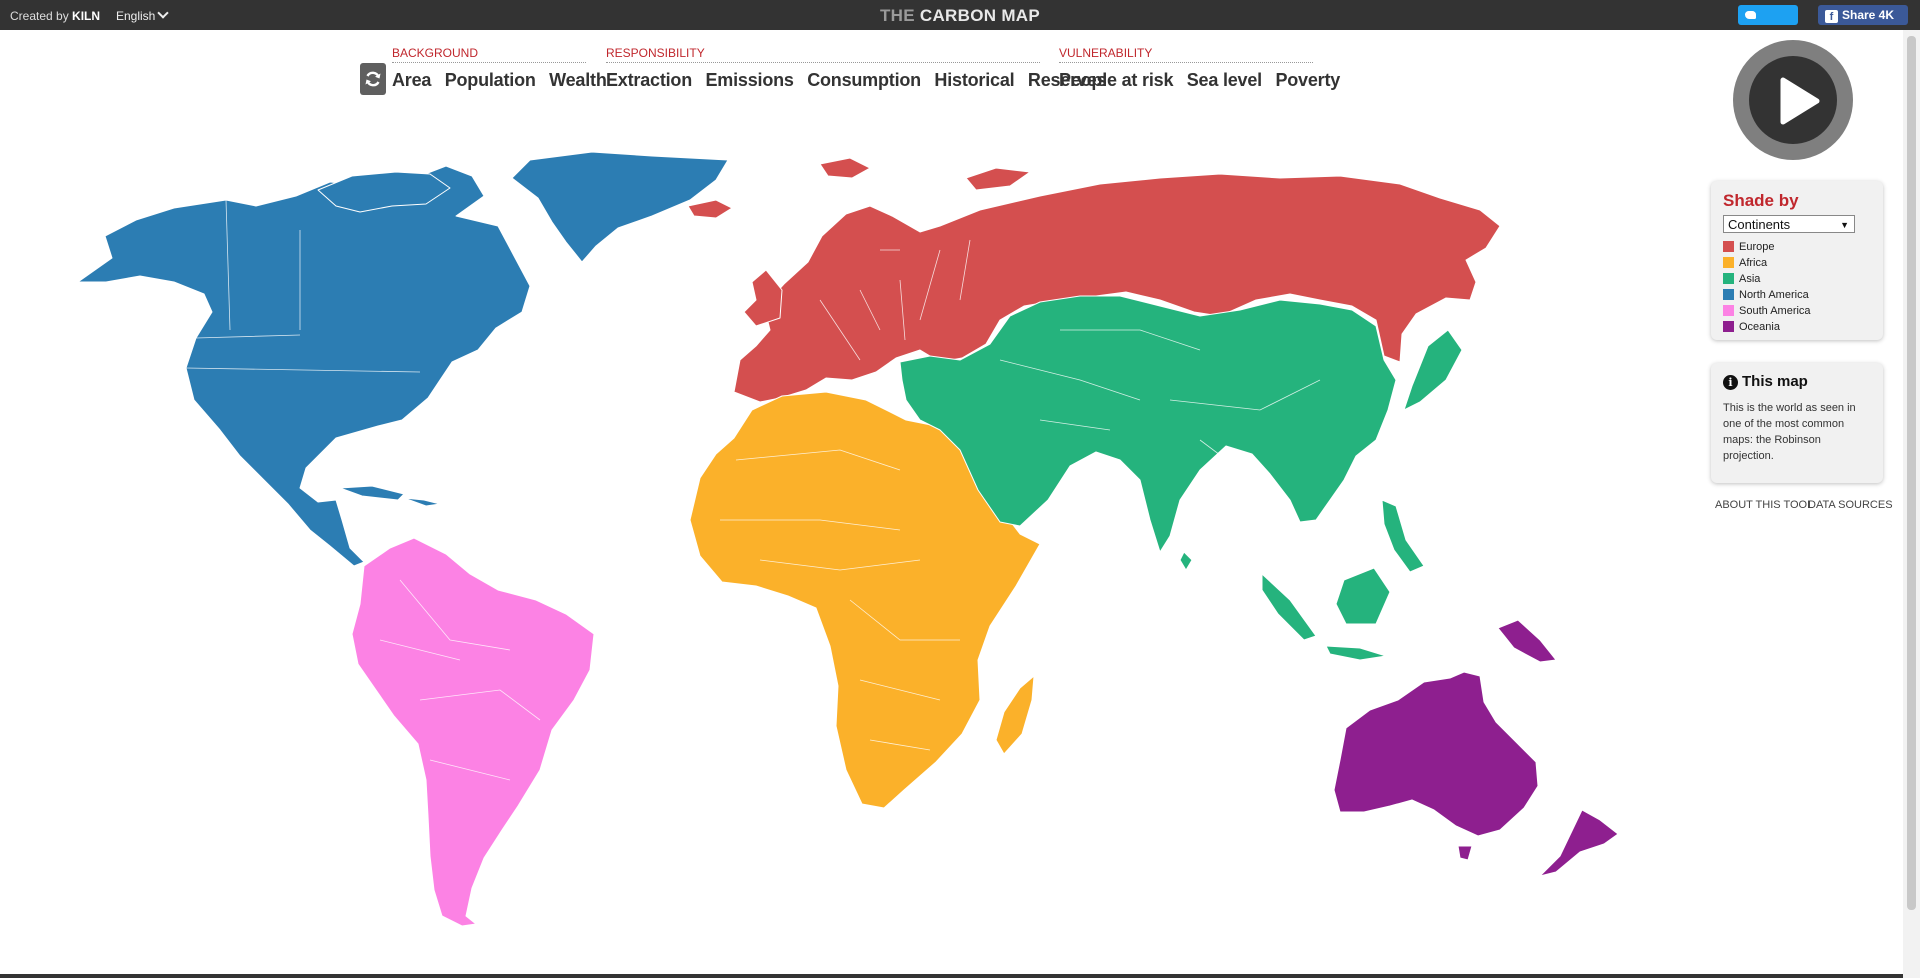 Image resolution: width=1920 pixels, height=978 pixels. Describe the element at coordinates (422, 502) in the screenshot. I see `caribbean-shape` at that location.